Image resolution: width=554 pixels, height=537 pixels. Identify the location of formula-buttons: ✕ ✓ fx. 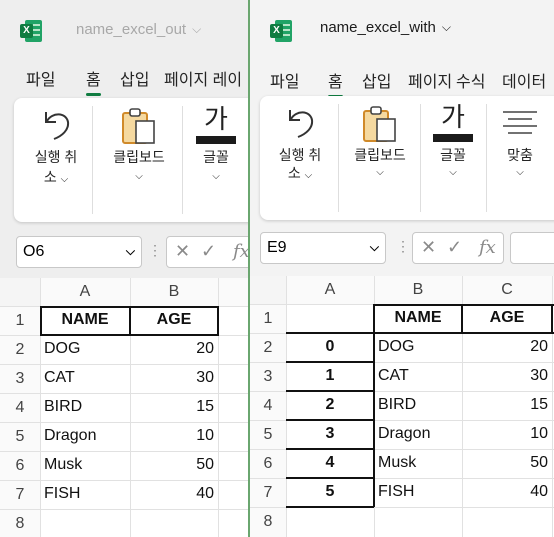
(207, 252).